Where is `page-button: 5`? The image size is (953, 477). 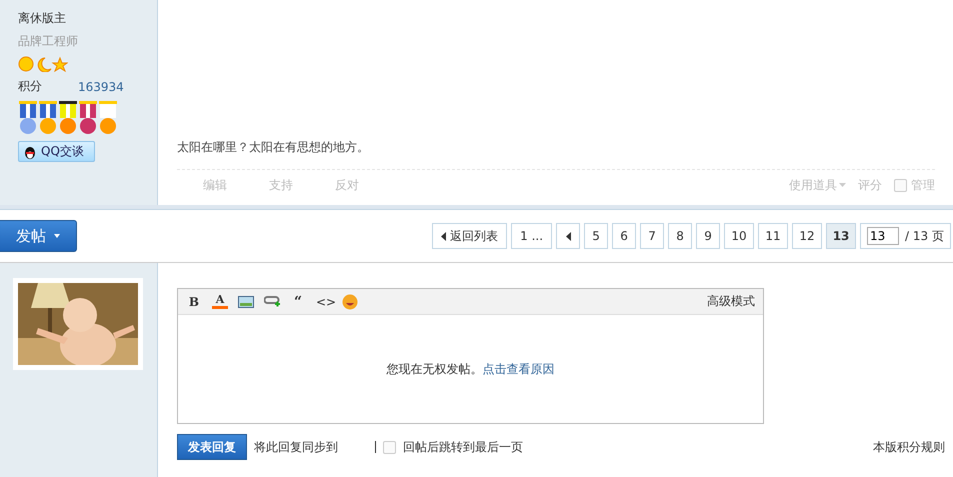 page-button: 5 is located at coordinates (596, 236).